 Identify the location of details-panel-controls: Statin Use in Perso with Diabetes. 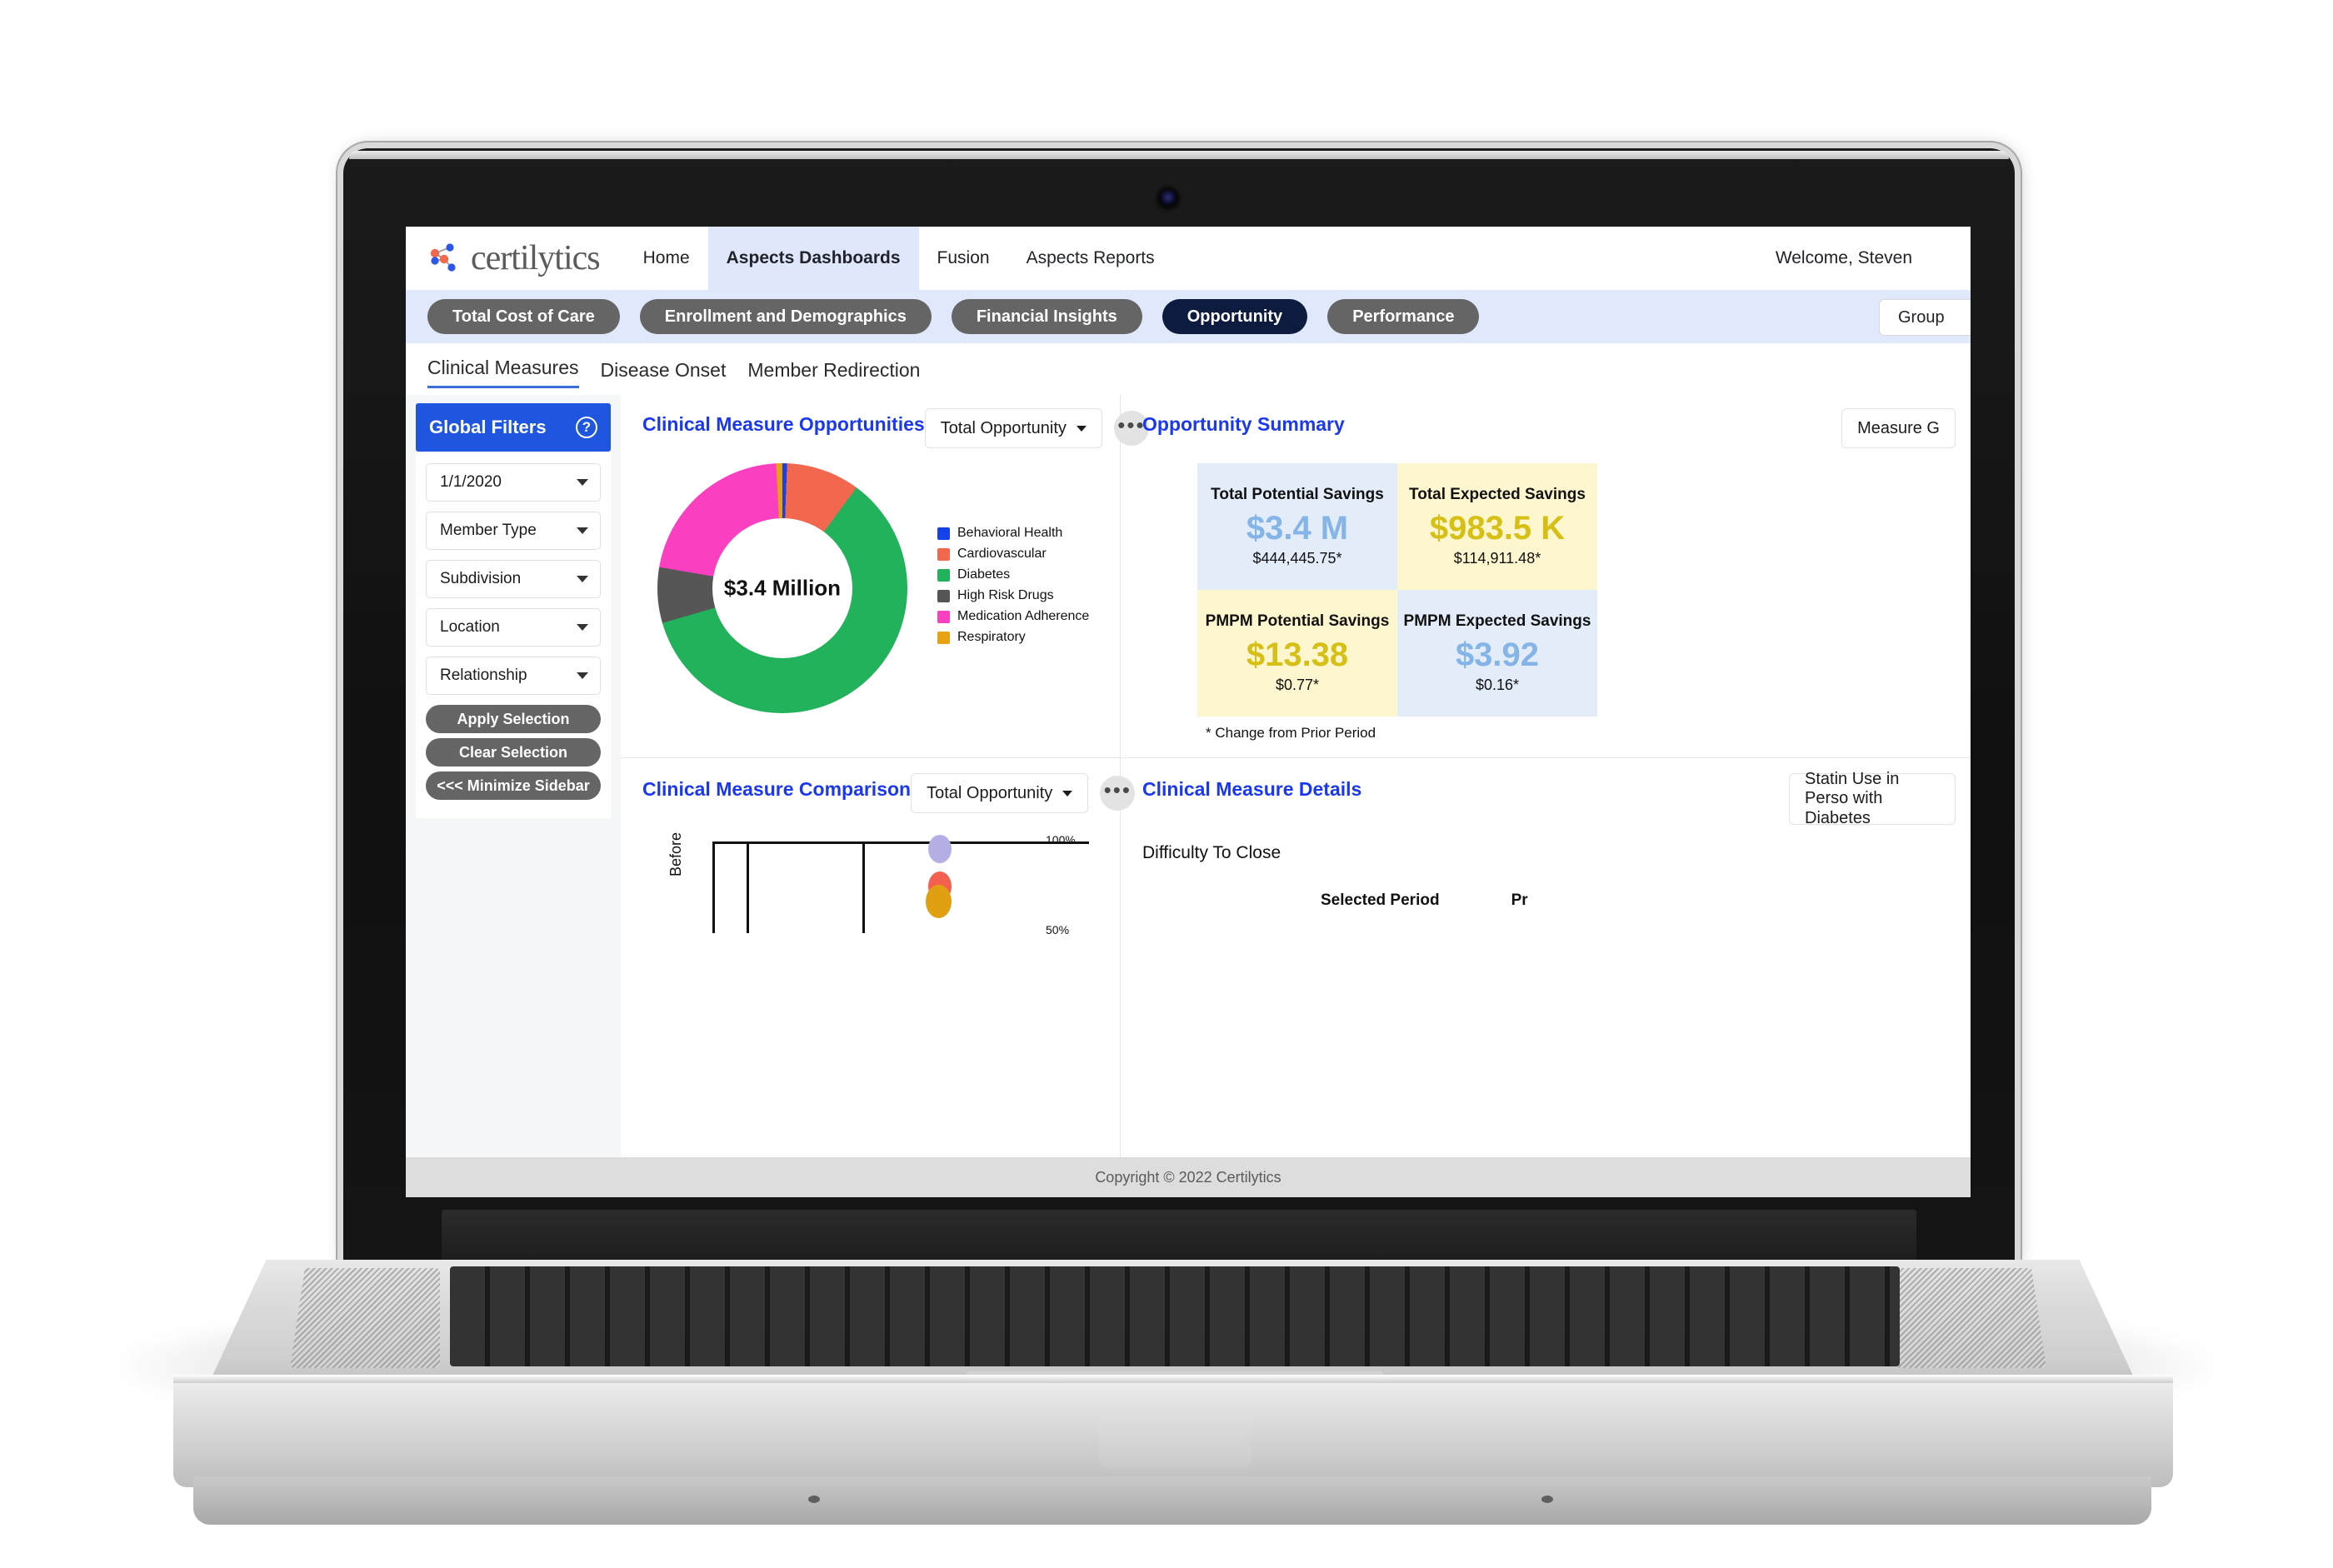
(1872, 798).